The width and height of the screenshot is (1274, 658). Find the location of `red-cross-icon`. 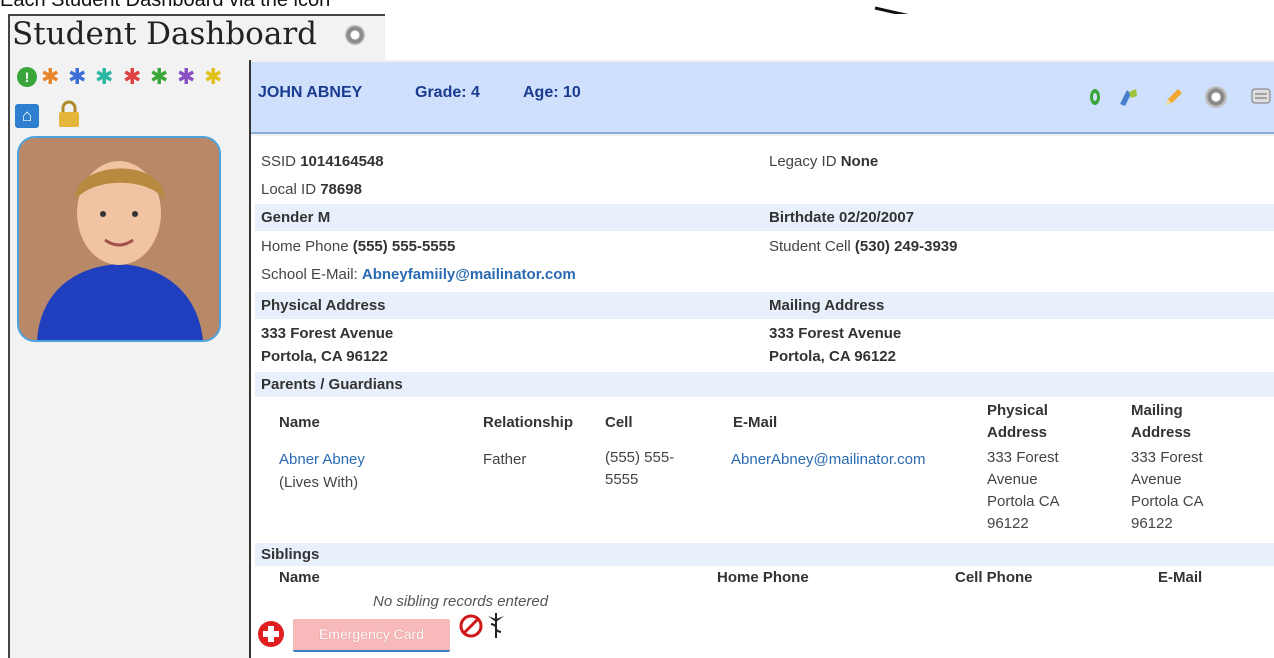

red-cross-icon is located at coordinates (271, 634).